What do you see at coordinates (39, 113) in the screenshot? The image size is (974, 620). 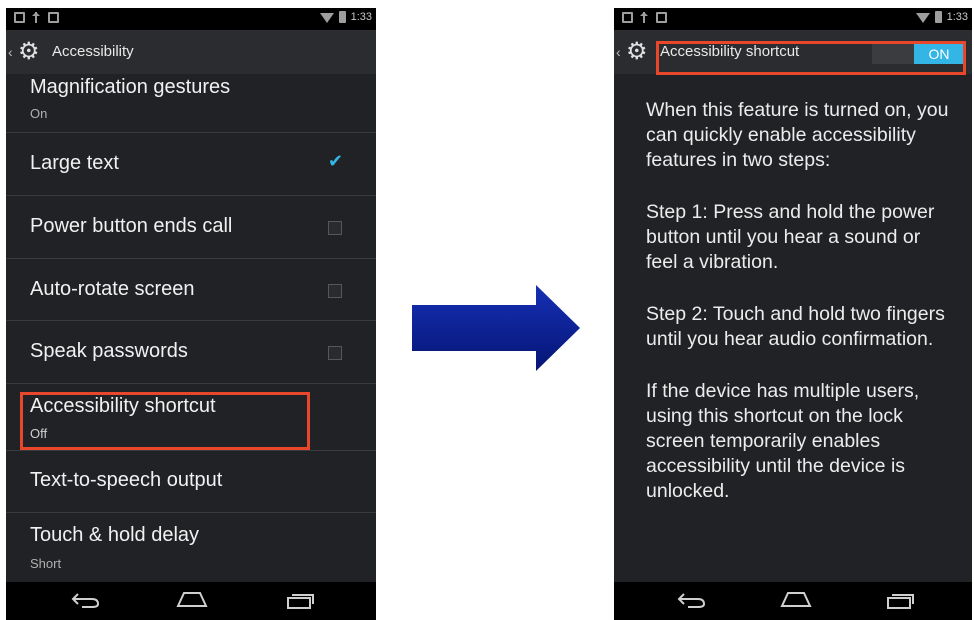 I see `setting-summary: On` at bounding box center [39, 113].